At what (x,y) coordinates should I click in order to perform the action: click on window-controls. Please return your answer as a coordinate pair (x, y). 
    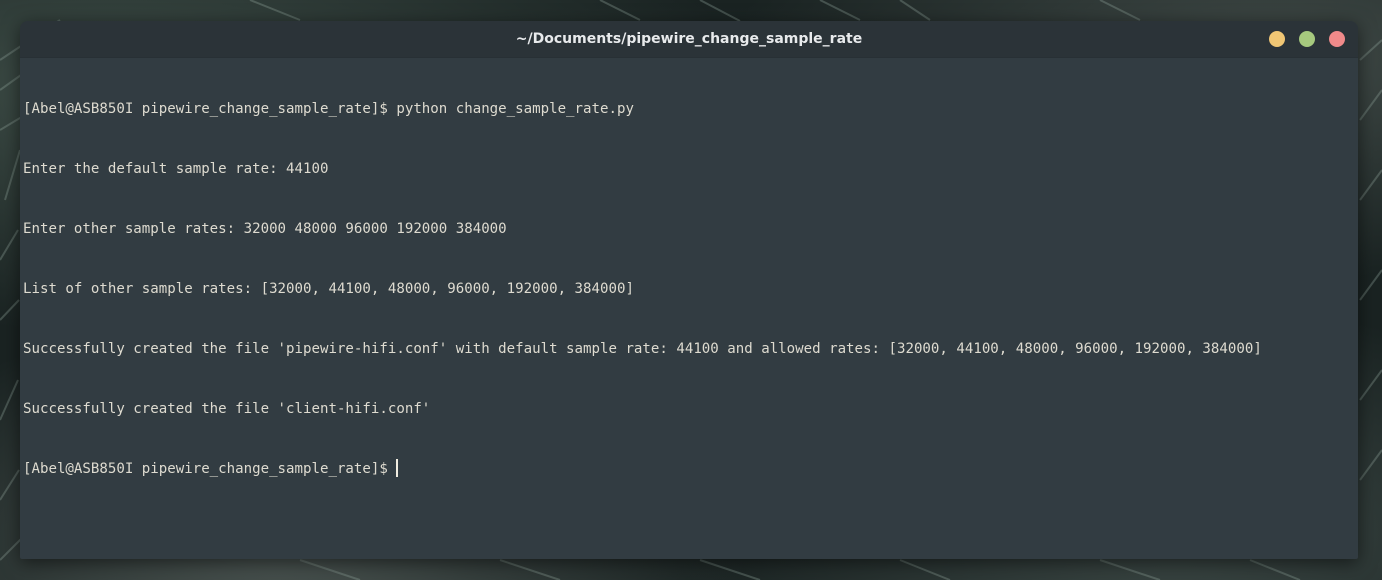
    Looking at the image, I should click on (1307, 39).